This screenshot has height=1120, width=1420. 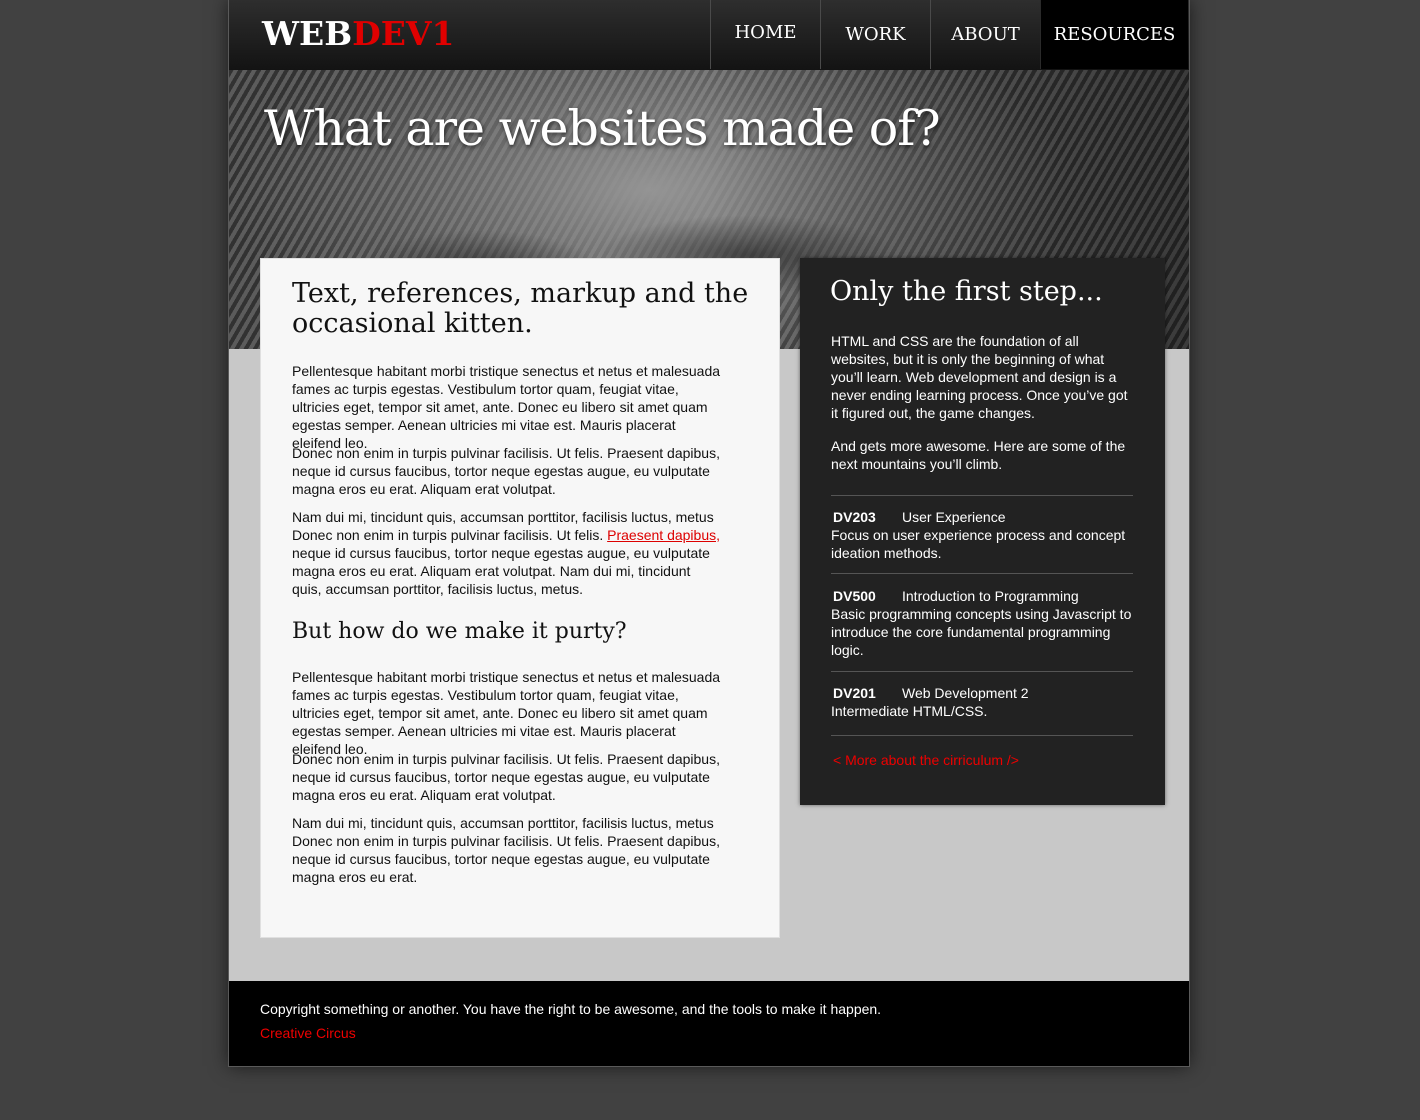 What do you see at coordinates (602, 128) in the screenshot?
I see `hero-title: What are websites made of?` at bounding box center [602, 128].